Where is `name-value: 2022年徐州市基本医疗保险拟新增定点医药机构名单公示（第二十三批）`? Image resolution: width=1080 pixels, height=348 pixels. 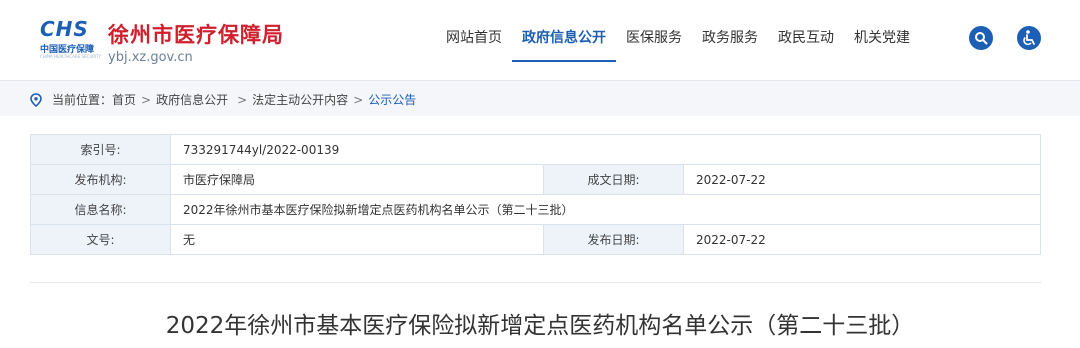 name-value: 2022年徐州市基本医疗保险拟新增定点医药机构名单公示（第二十三批） is located at coordinates (605, 209).